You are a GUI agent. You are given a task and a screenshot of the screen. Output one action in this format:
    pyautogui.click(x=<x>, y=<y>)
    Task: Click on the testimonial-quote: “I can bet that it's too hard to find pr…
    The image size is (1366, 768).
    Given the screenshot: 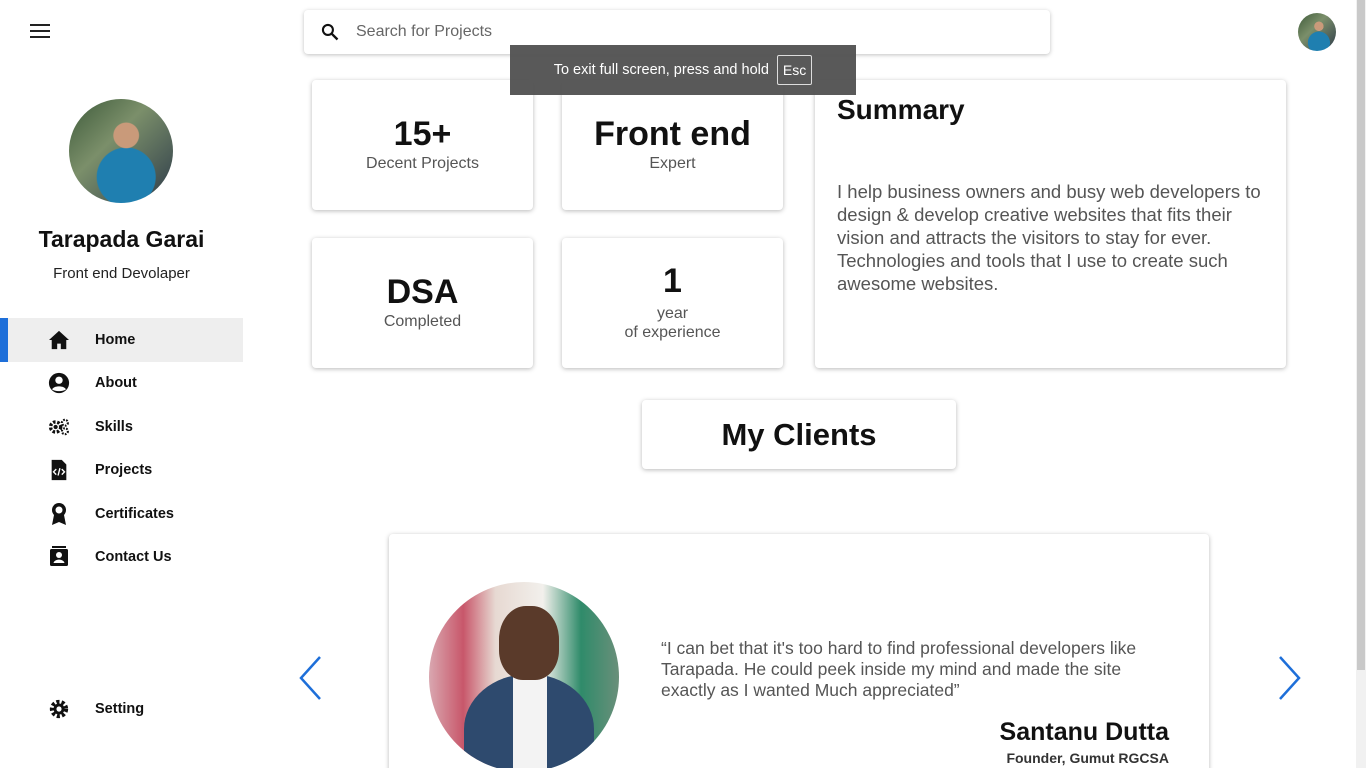 What is the action you would take?
    pyautogui.click(x=899, y=669)
    